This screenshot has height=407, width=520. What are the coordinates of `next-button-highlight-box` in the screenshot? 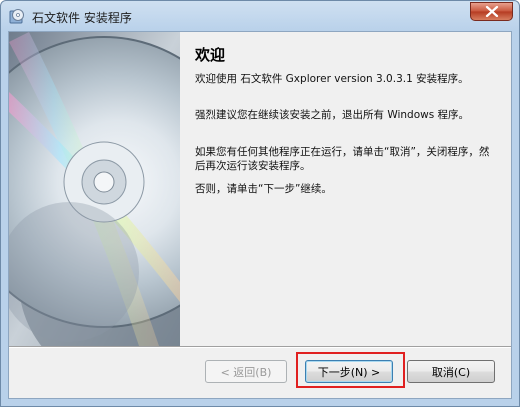 It's located at (350, 370).